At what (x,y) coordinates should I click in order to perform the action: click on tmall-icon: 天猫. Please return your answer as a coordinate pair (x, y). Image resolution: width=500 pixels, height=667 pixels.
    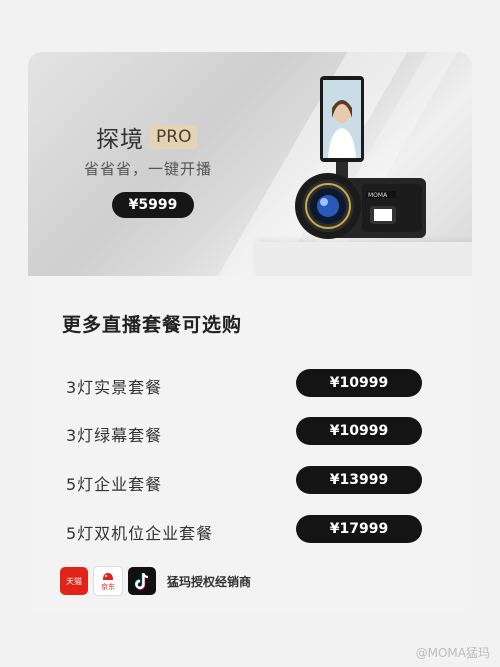
    Looking at the image, I should click on (74, 581).